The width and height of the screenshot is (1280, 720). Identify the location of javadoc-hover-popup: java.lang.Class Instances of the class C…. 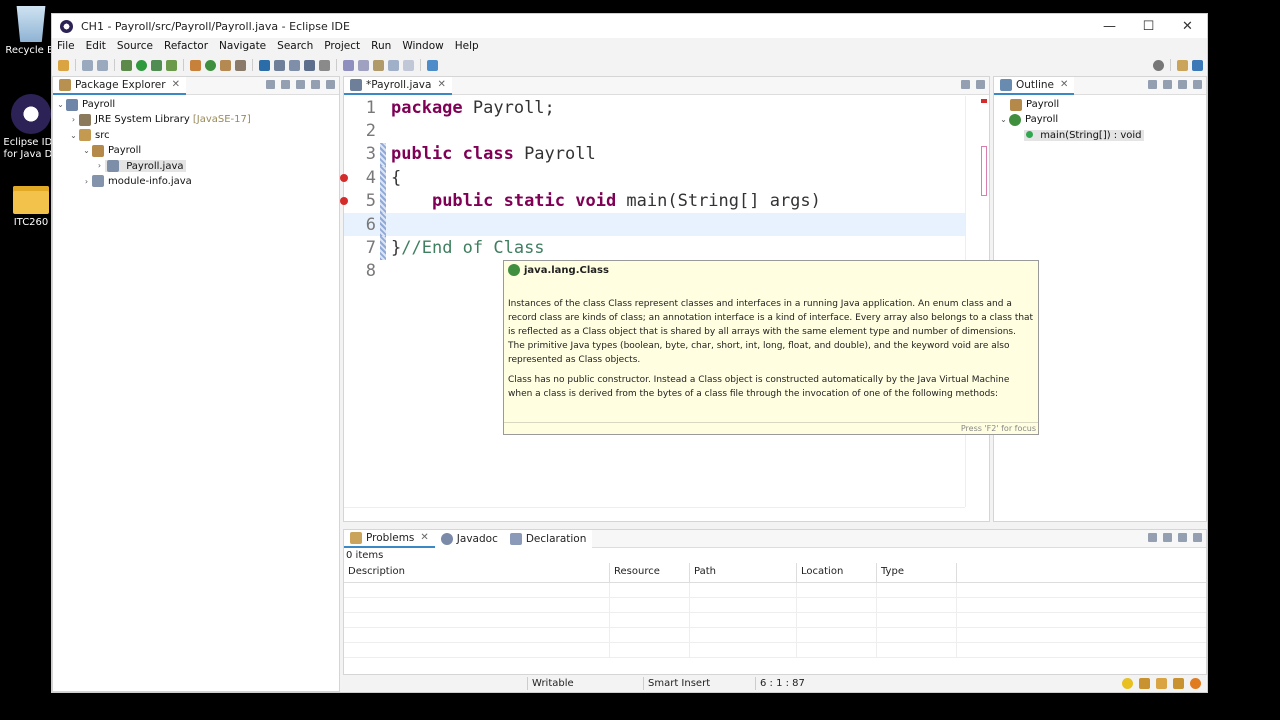
(771, 347).